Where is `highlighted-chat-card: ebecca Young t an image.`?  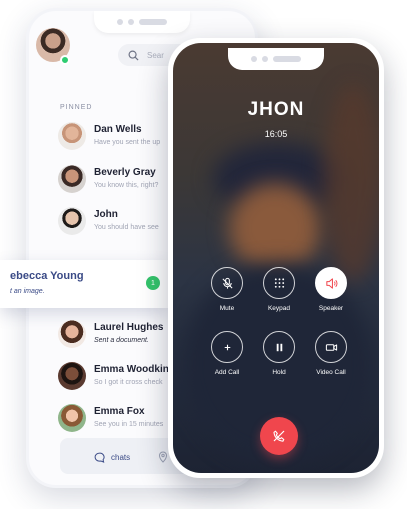
highlighted-chat-card: ebecca Young t an image. is located at coordinates (84, 284).